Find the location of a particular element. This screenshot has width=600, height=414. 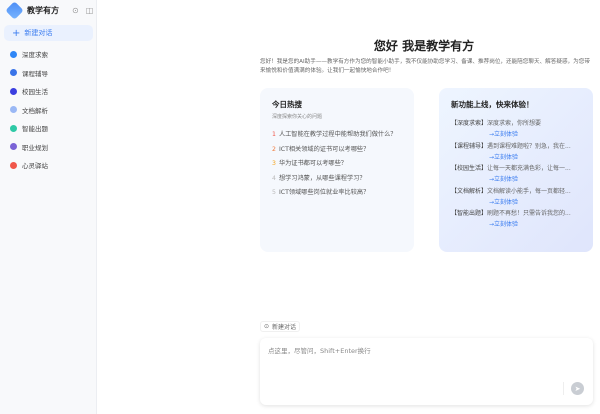

feature-item: 【课程辅导】遇到课程难题啦？别急，我在... →立刻体验 is located at coordinates (522, 152).